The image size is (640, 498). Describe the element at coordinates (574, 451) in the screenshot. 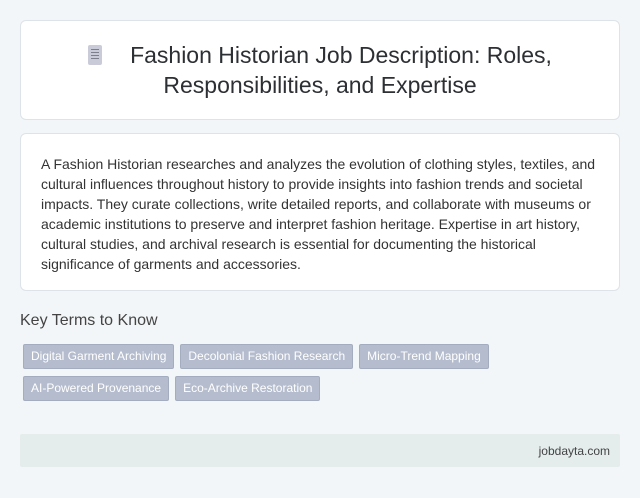

I see `site-link: jobdayta.com` at that location.